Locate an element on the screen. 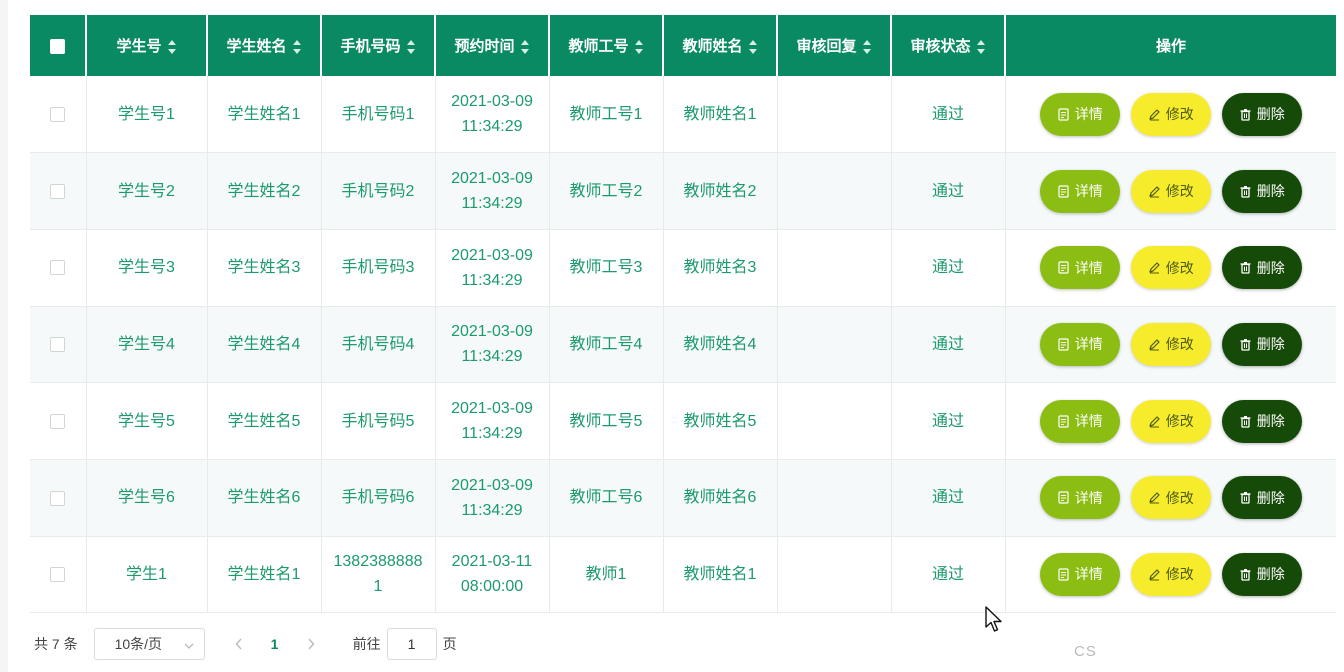  column-header-5: 教师工号 is located at coordinates (606, 45).